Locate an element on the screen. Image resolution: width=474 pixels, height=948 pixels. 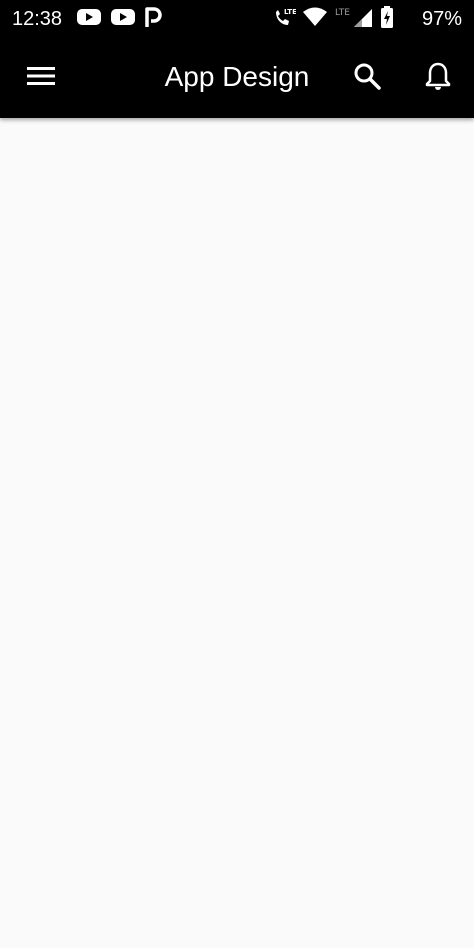
lte-signal-icon: LTE is located at coordinates (354, 19).